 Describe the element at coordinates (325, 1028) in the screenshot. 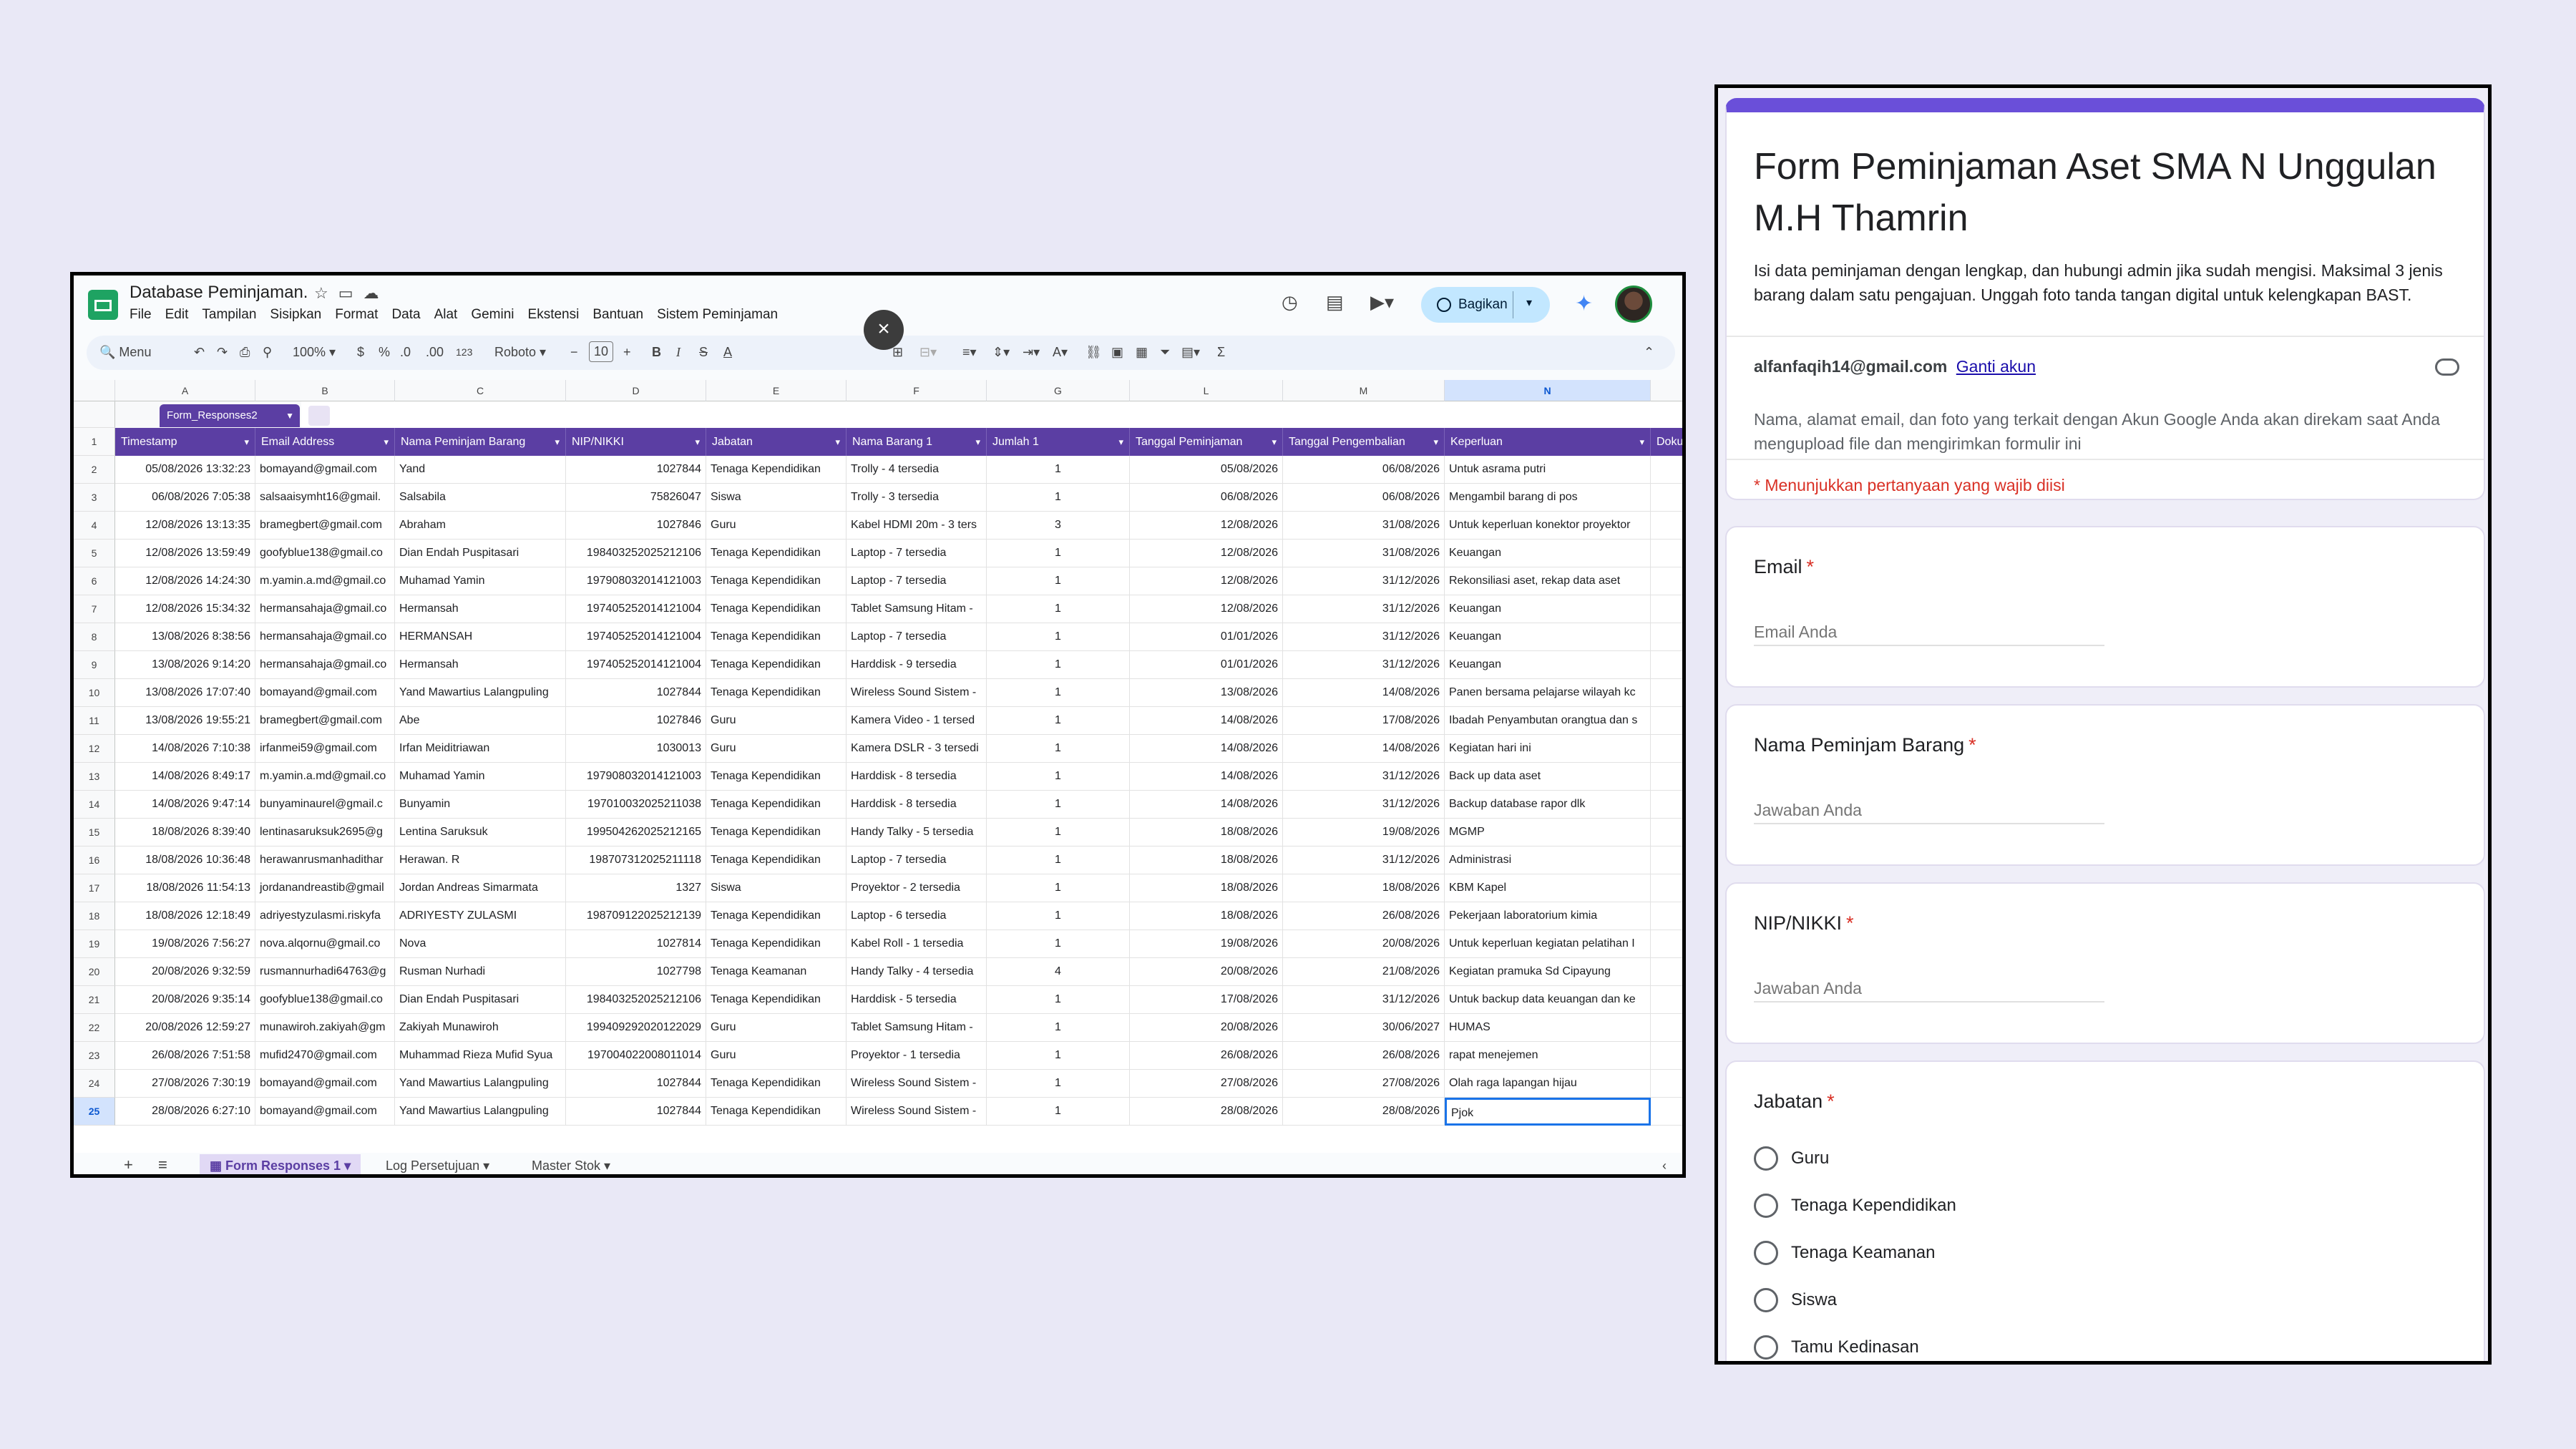

I see `table-cell: munawiroh.zakiyah@gm` at that location.